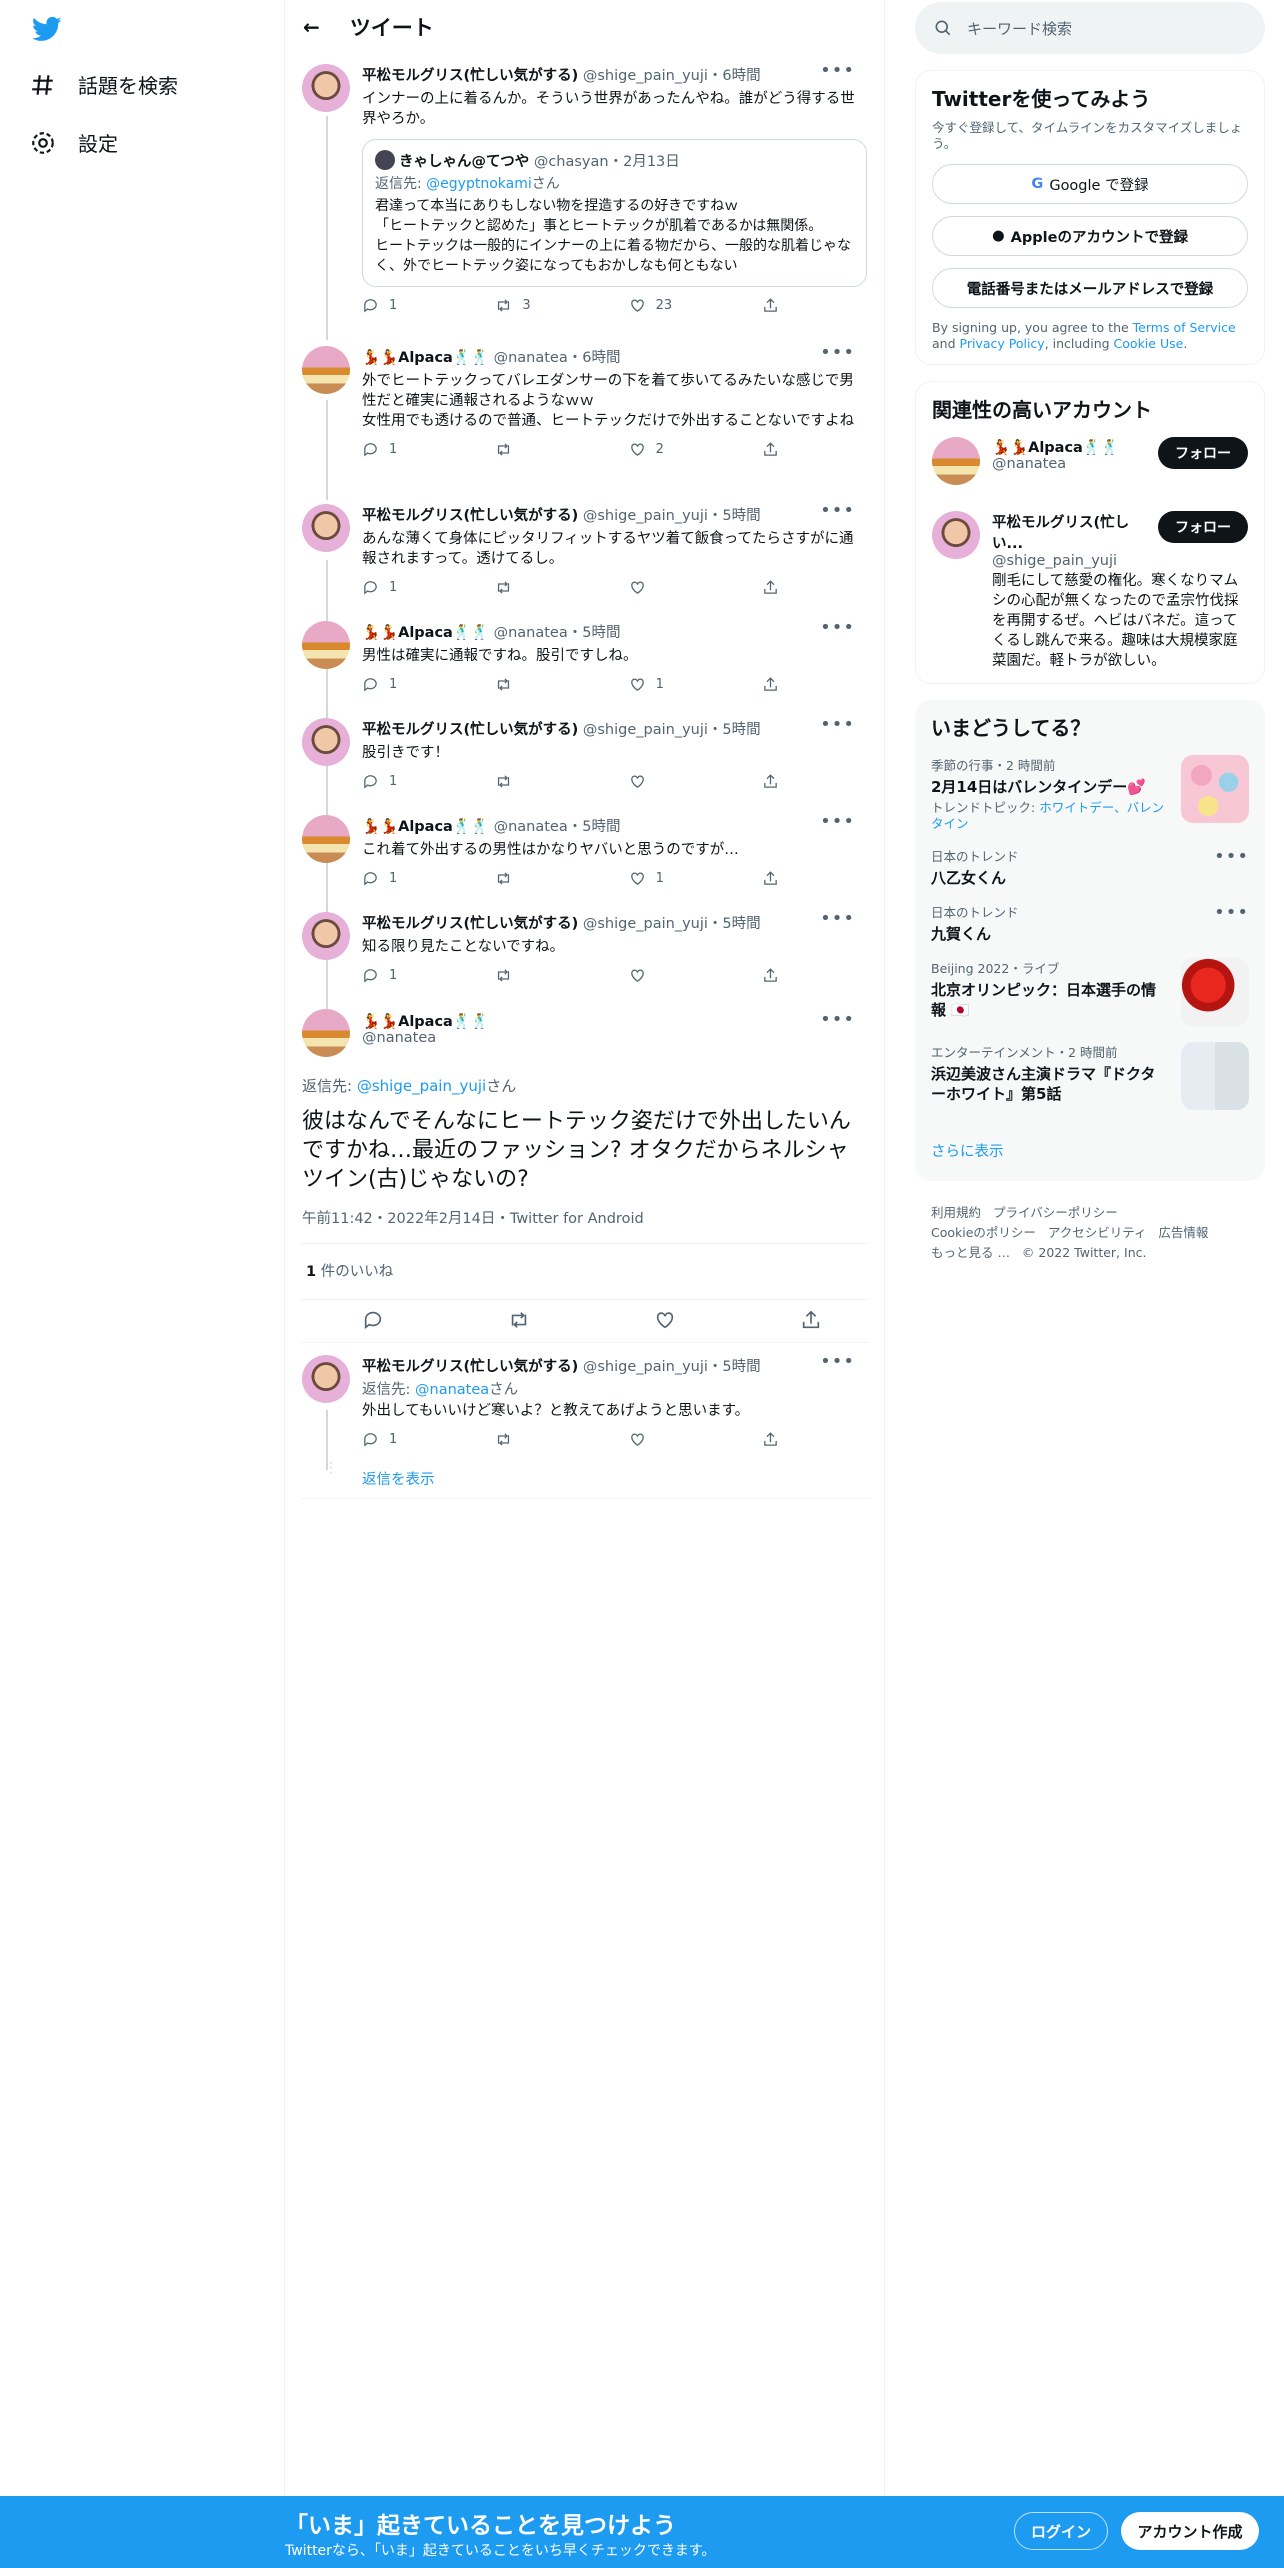 The image size is (1284, 2568). I want to click on footer-ads-link: 広告情報, so click(1183, 1232).